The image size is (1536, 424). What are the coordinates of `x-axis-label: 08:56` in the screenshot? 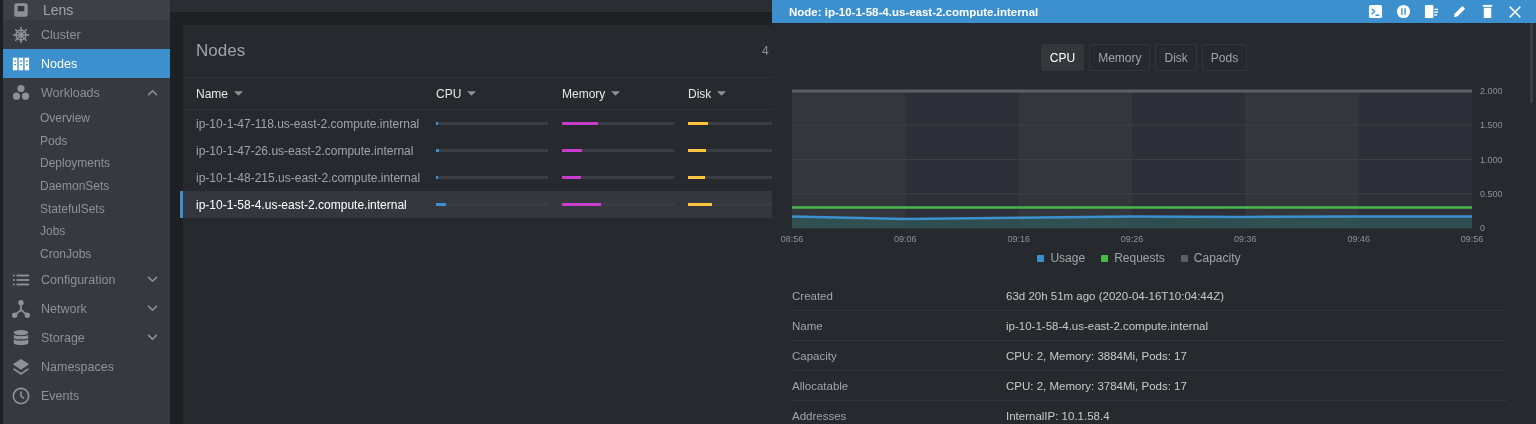 It's located at (792, 239).